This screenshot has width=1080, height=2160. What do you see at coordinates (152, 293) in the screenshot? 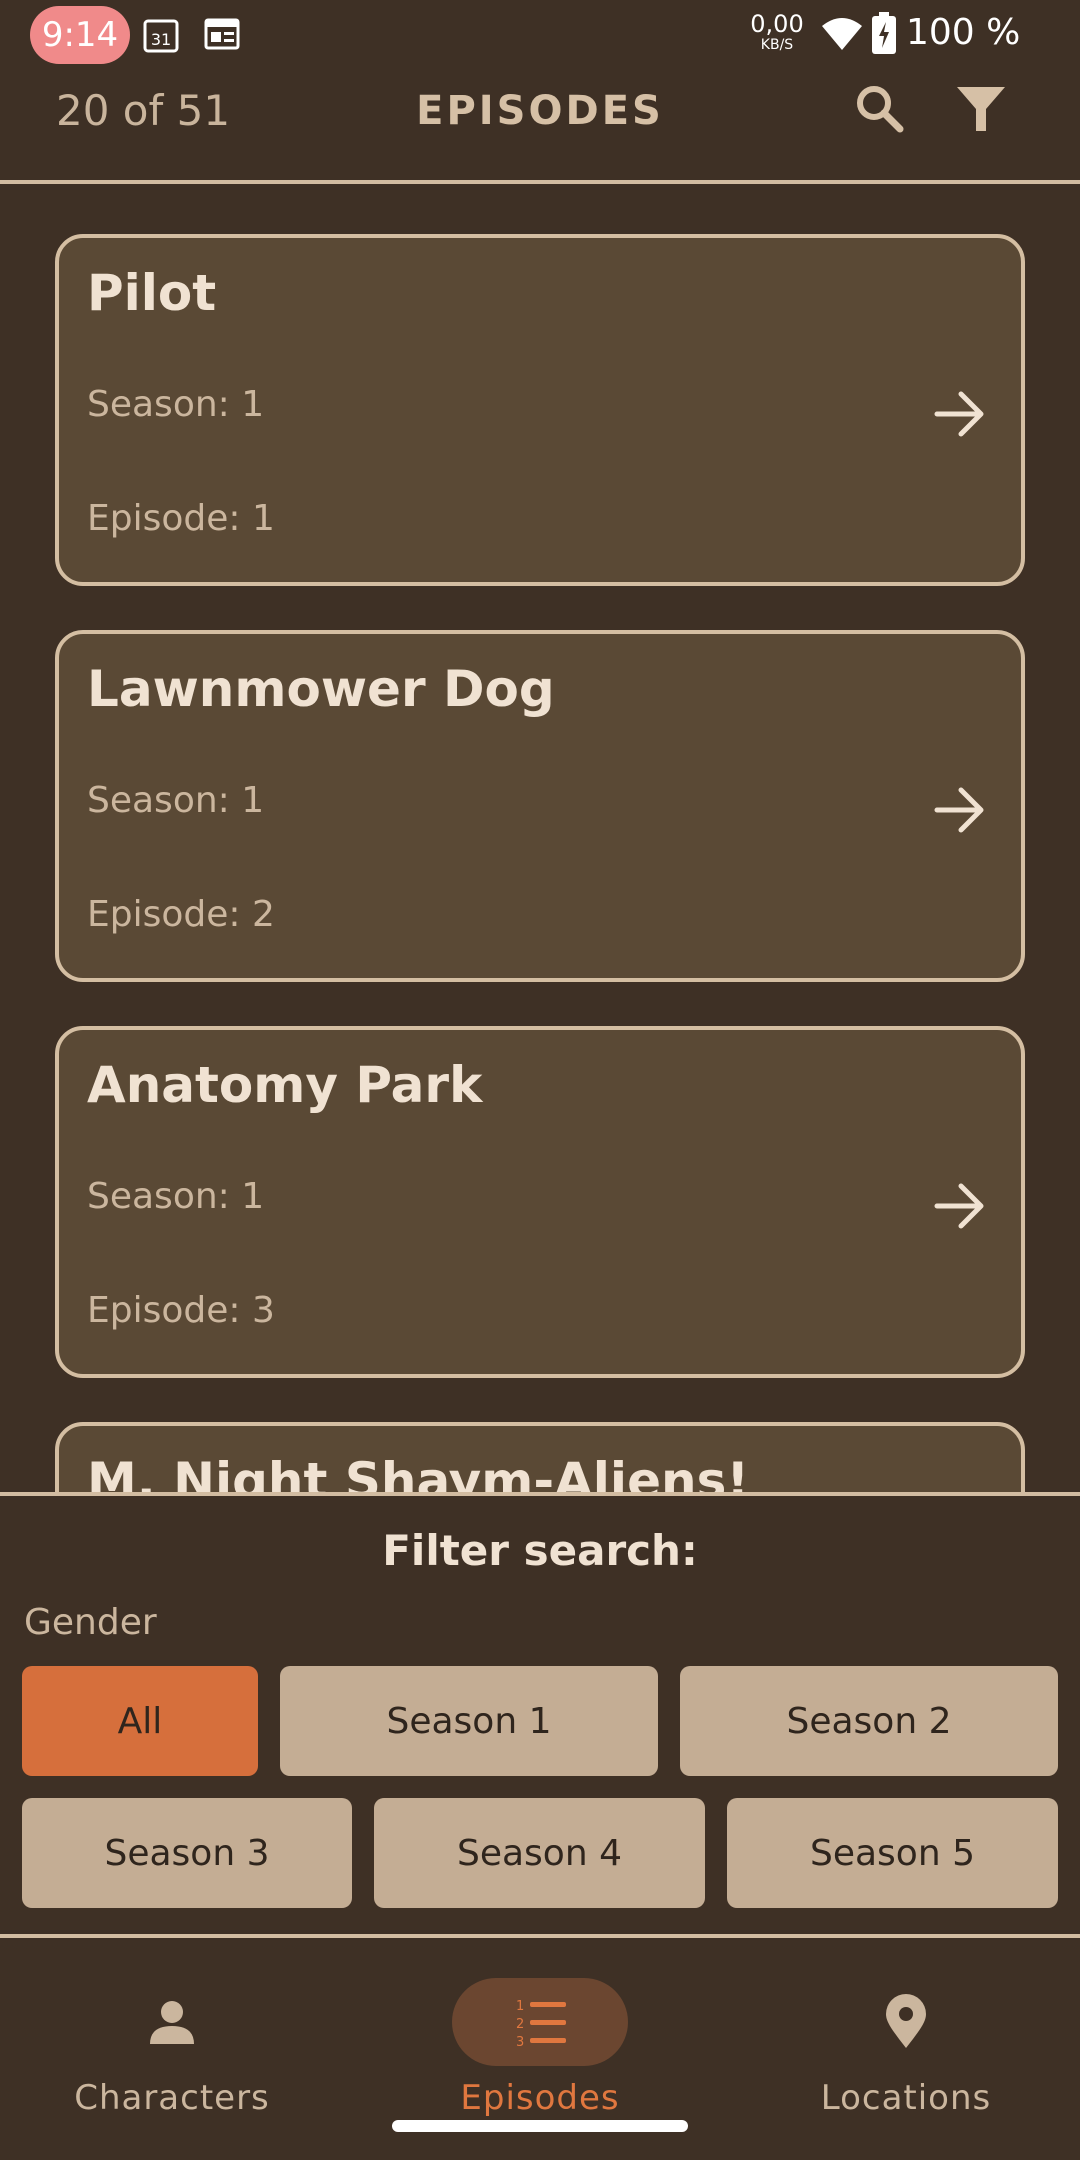
I see `episode-title: Pilot` at bounding box center [152, 293].